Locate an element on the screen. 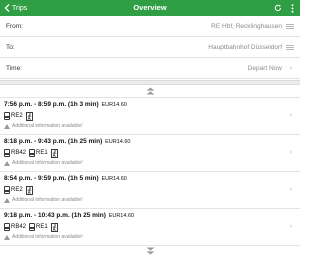 This screenshot has width=320, height=258. back-button: Trips is located at coordinates (15, 8).